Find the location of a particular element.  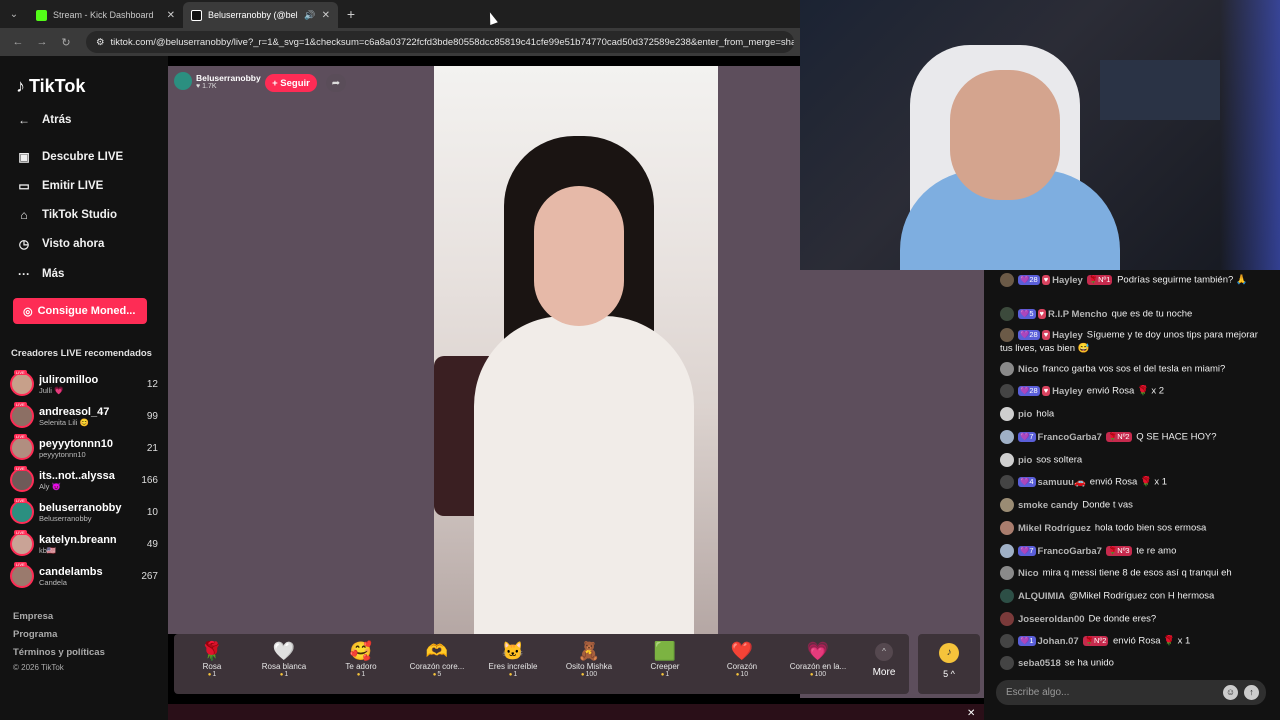

nav-watch-history: ◷ Visto ahora is located at coordinates (60, 244).